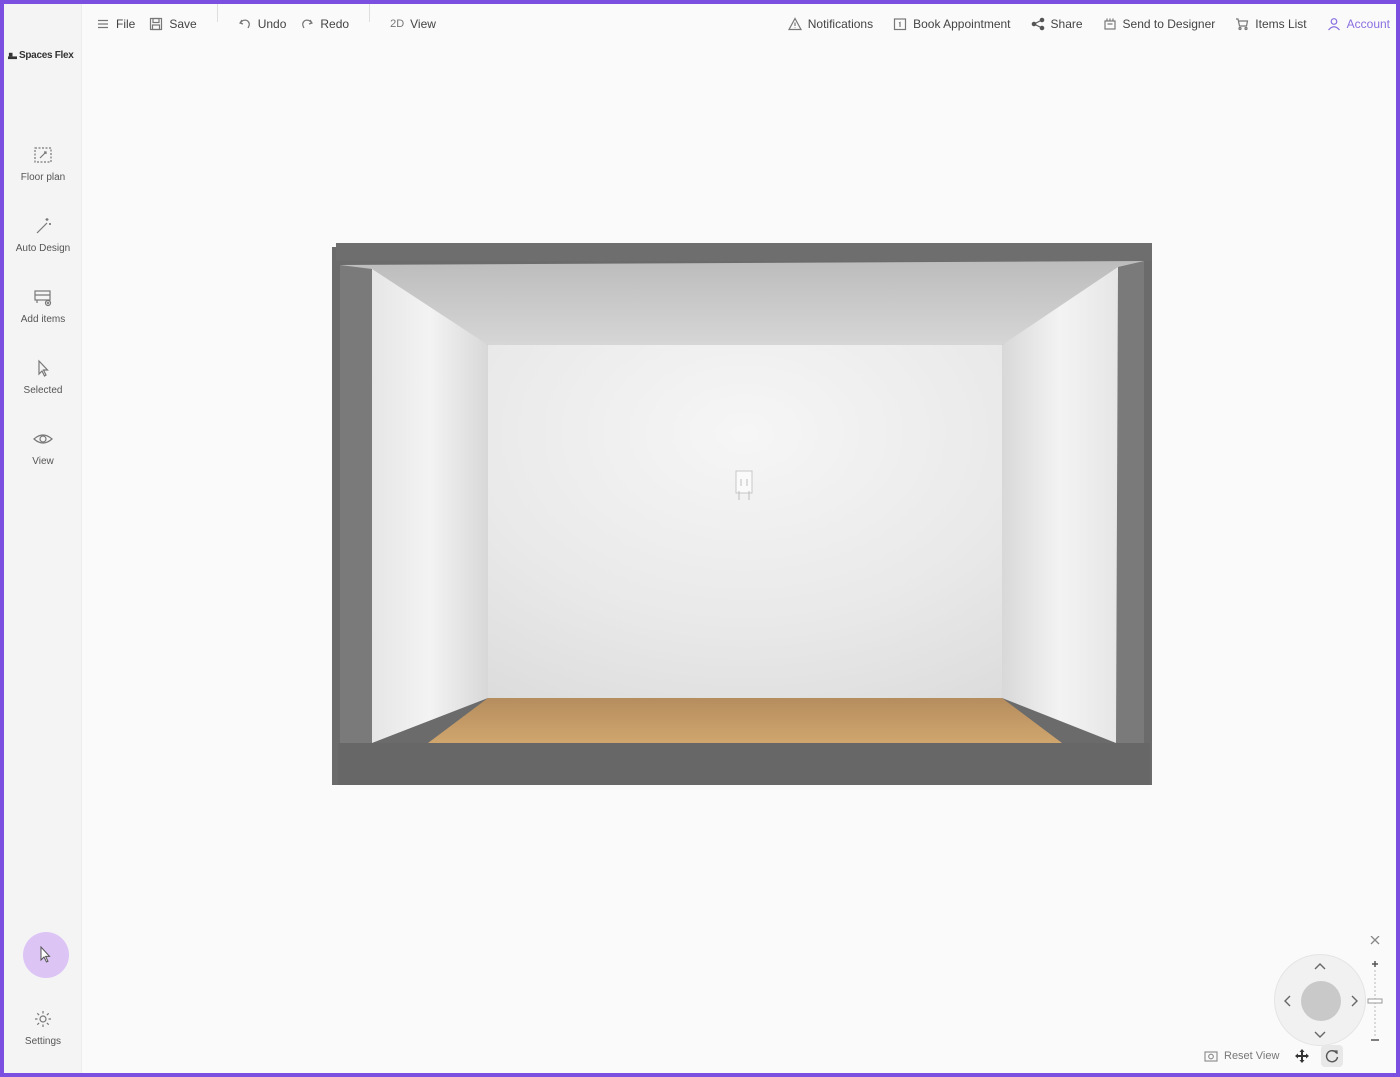 The image size is (1400, 1077). I want to click on pan-mode-button, so click(1302, 1056).